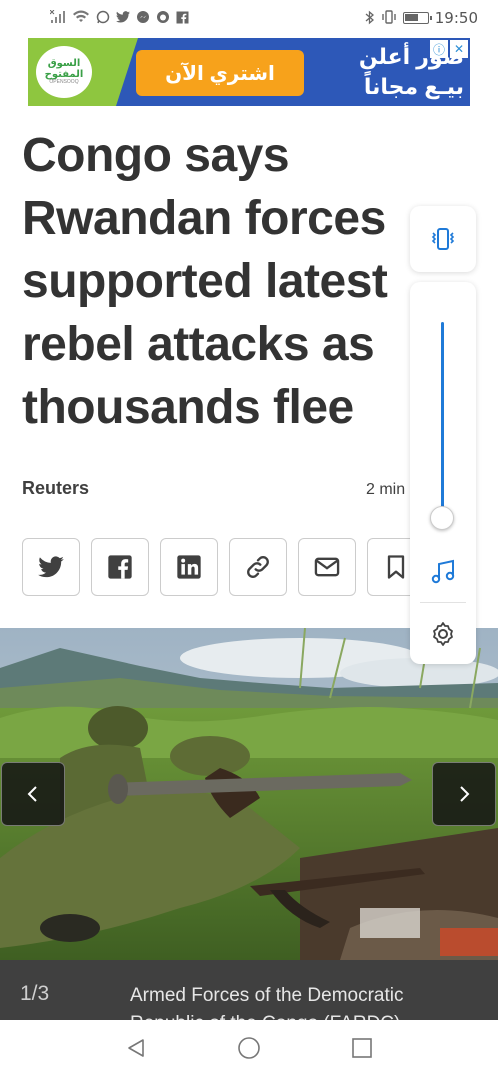  I want to click on article-byline: Reuters, so click(55, 488).